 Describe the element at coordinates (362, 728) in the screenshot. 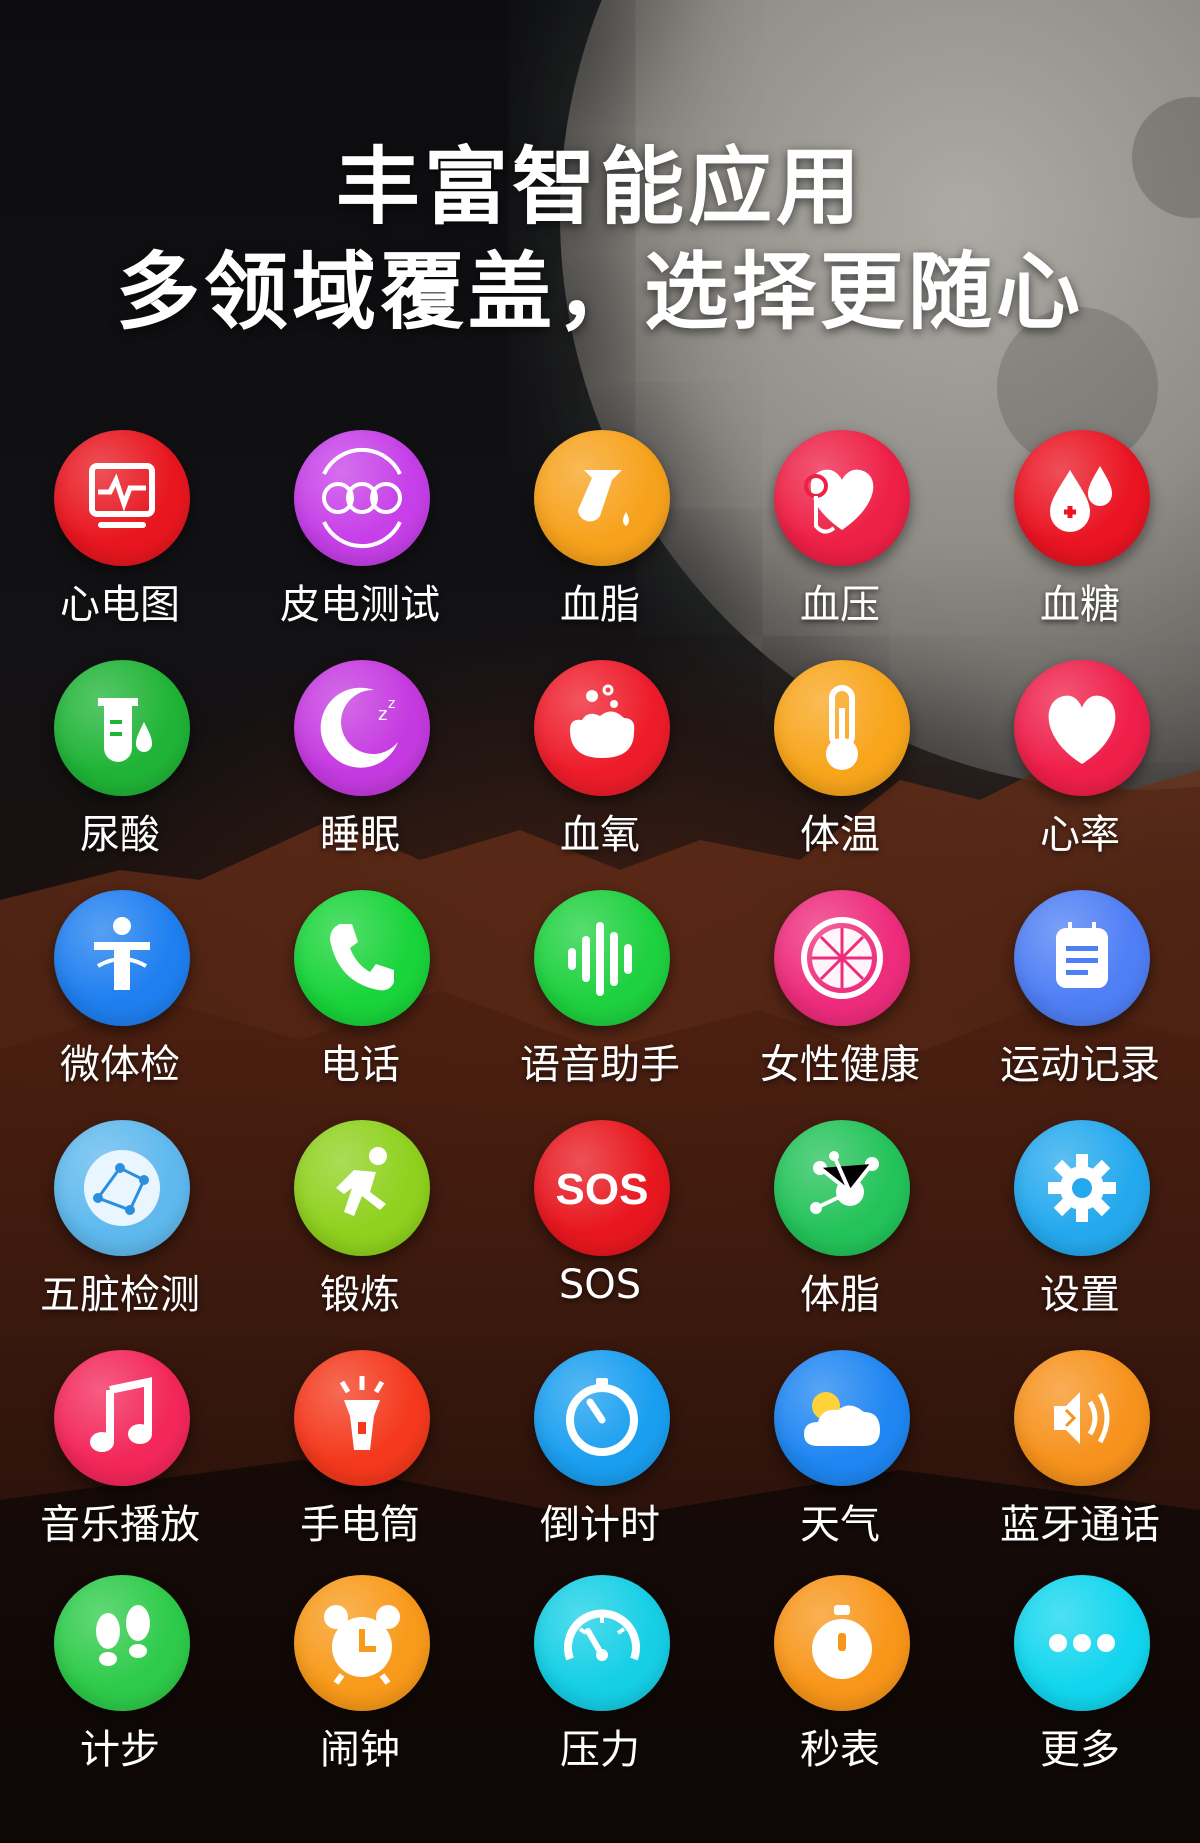

I see `sleep-icon: zz` at that location.